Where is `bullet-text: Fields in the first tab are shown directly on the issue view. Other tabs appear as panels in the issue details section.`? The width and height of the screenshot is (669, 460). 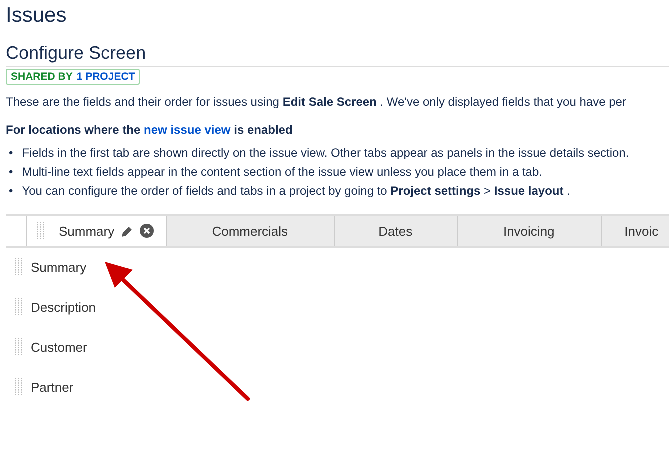
bullet-text: Fields in the first tab are shown directly on the issue view. Other tabs appear as panels in the issue details section. is located at coordinates (326, 153).